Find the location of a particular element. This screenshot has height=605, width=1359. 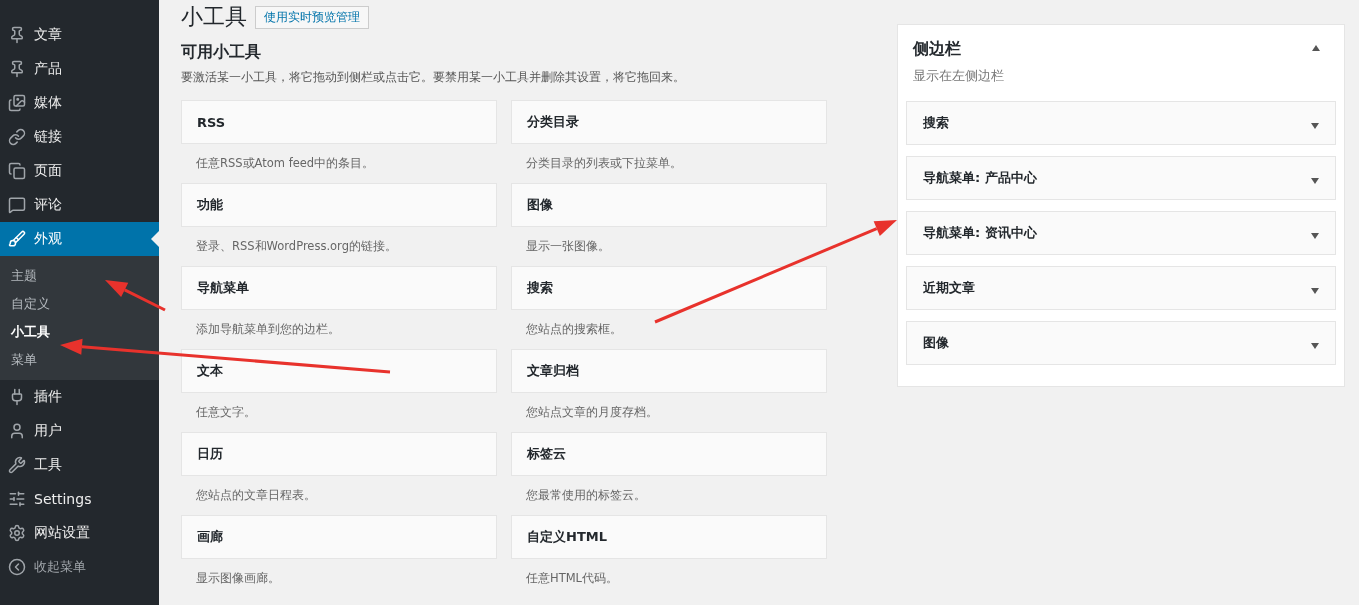

widget-description: 任意RSS或Atom feed中的条目。 is located at coordinates (285, 163).